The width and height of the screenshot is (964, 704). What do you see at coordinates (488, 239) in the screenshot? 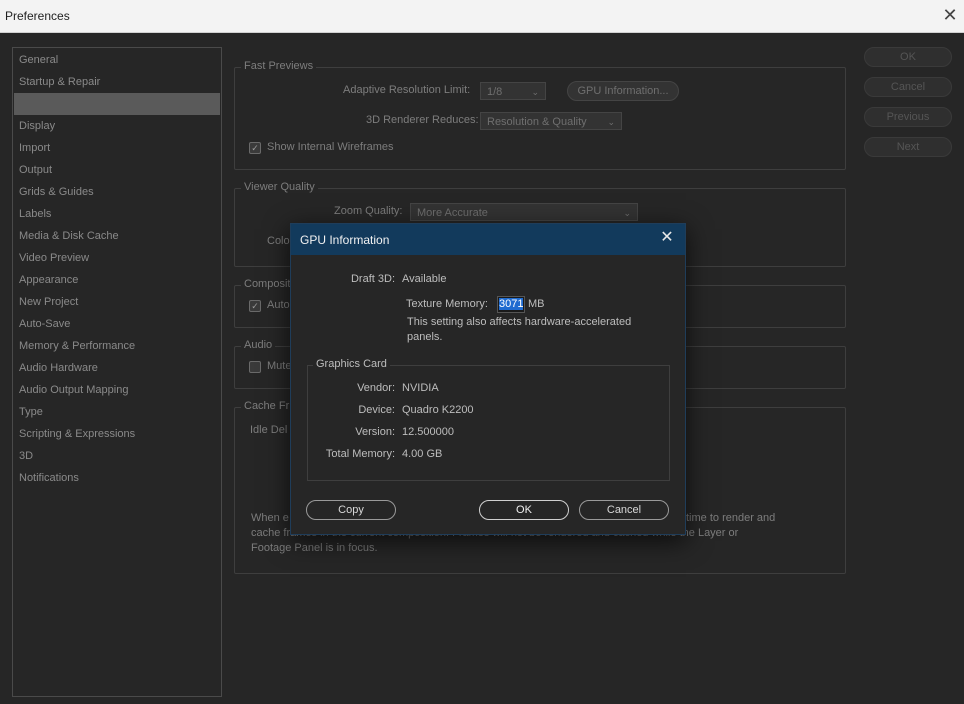
I see `dialog-header: GPU Information ✕` at bounding box center [488, 239].